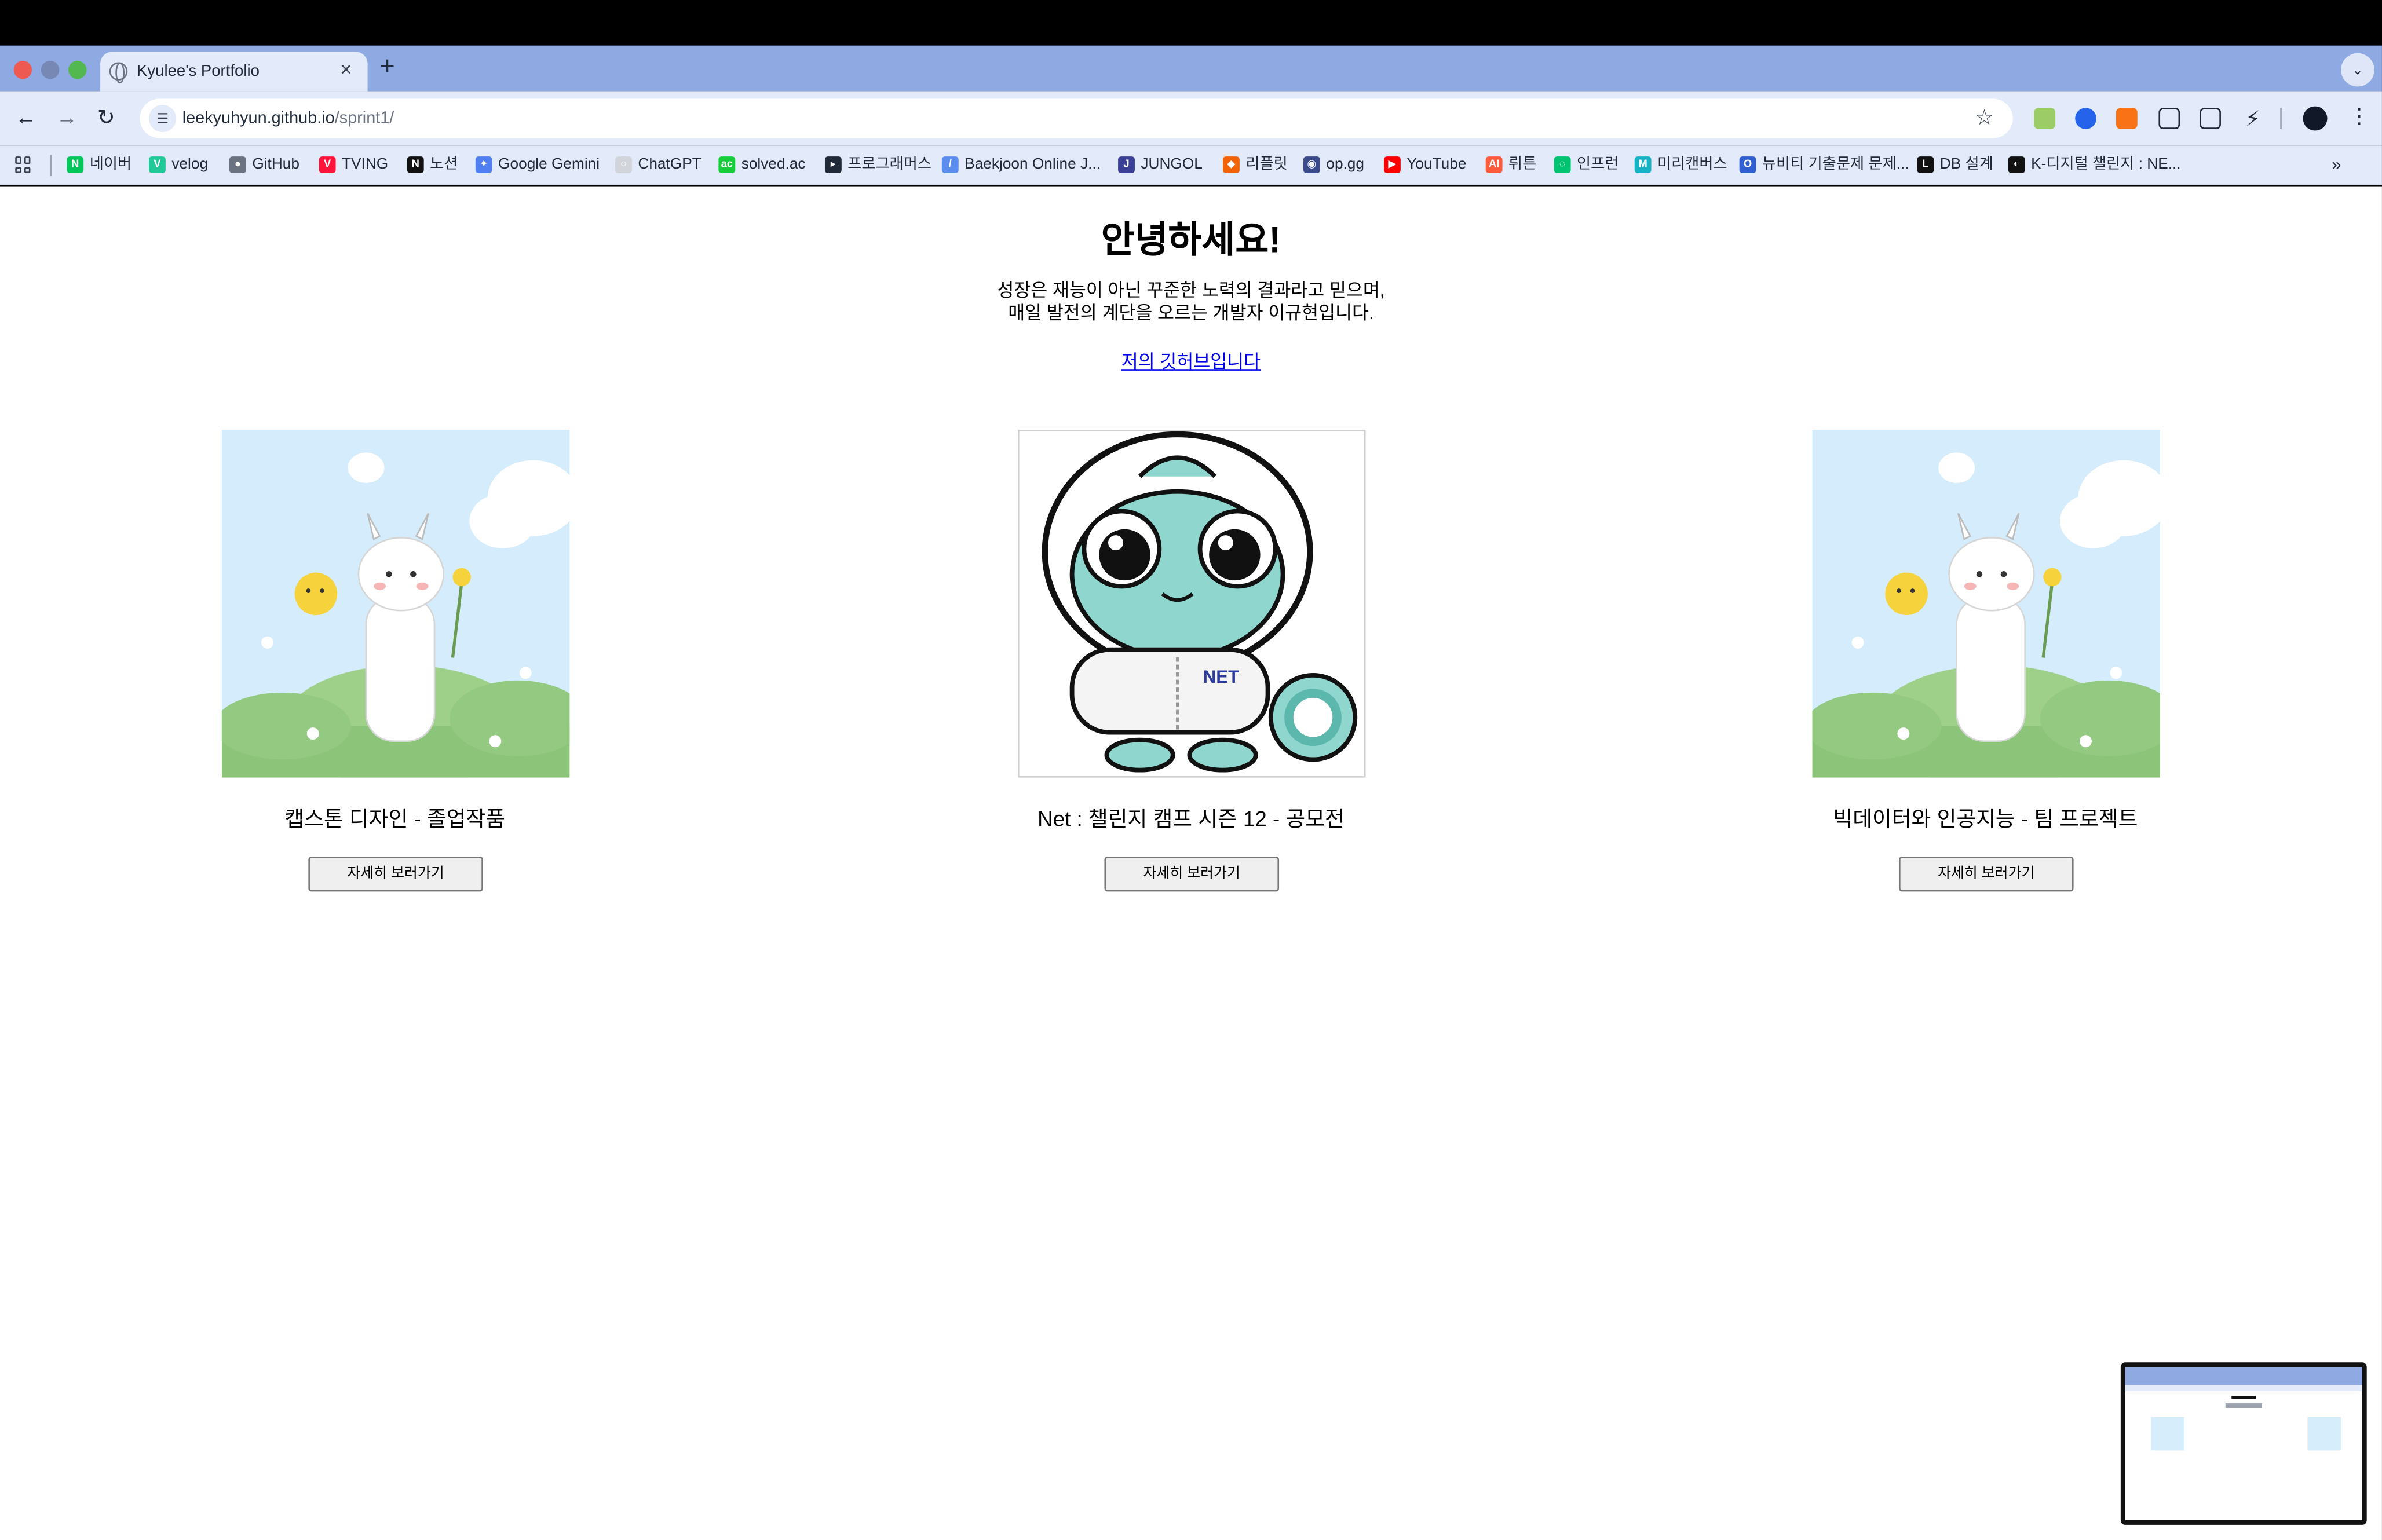  I want to click on project-title: 캡스톤 디자인 - 졸업작품, so click(395, 818).